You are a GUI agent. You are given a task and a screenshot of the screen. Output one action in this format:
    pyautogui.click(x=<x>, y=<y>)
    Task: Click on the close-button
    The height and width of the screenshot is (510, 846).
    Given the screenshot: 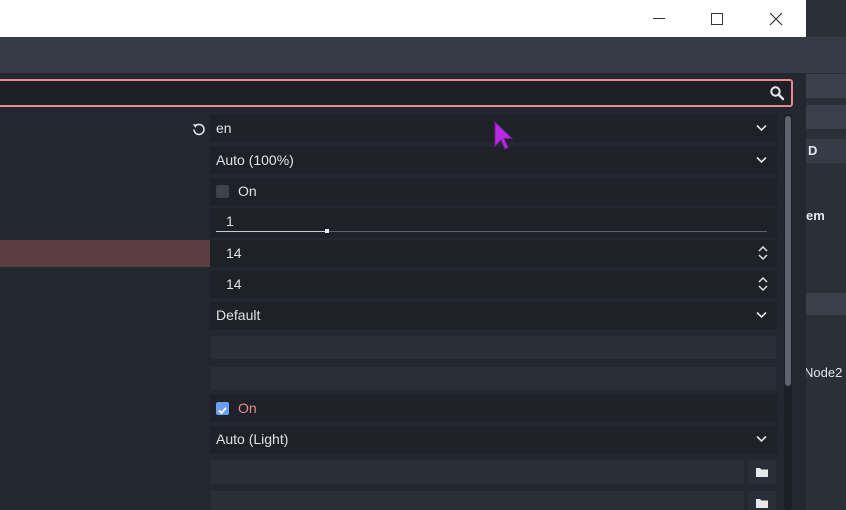 What is the action you would take?
    pyautogui.click(x=776, y=18)
    